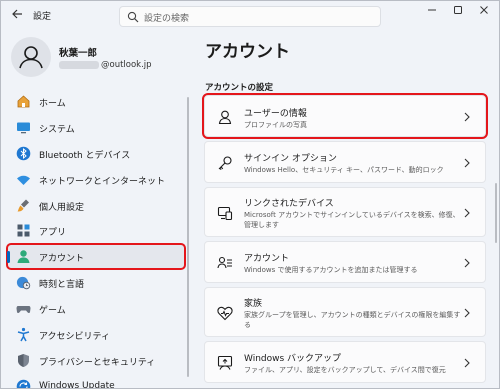 The height and width of the screenshot is (389, 500). I want to click on account-icon, so click(23, 257).